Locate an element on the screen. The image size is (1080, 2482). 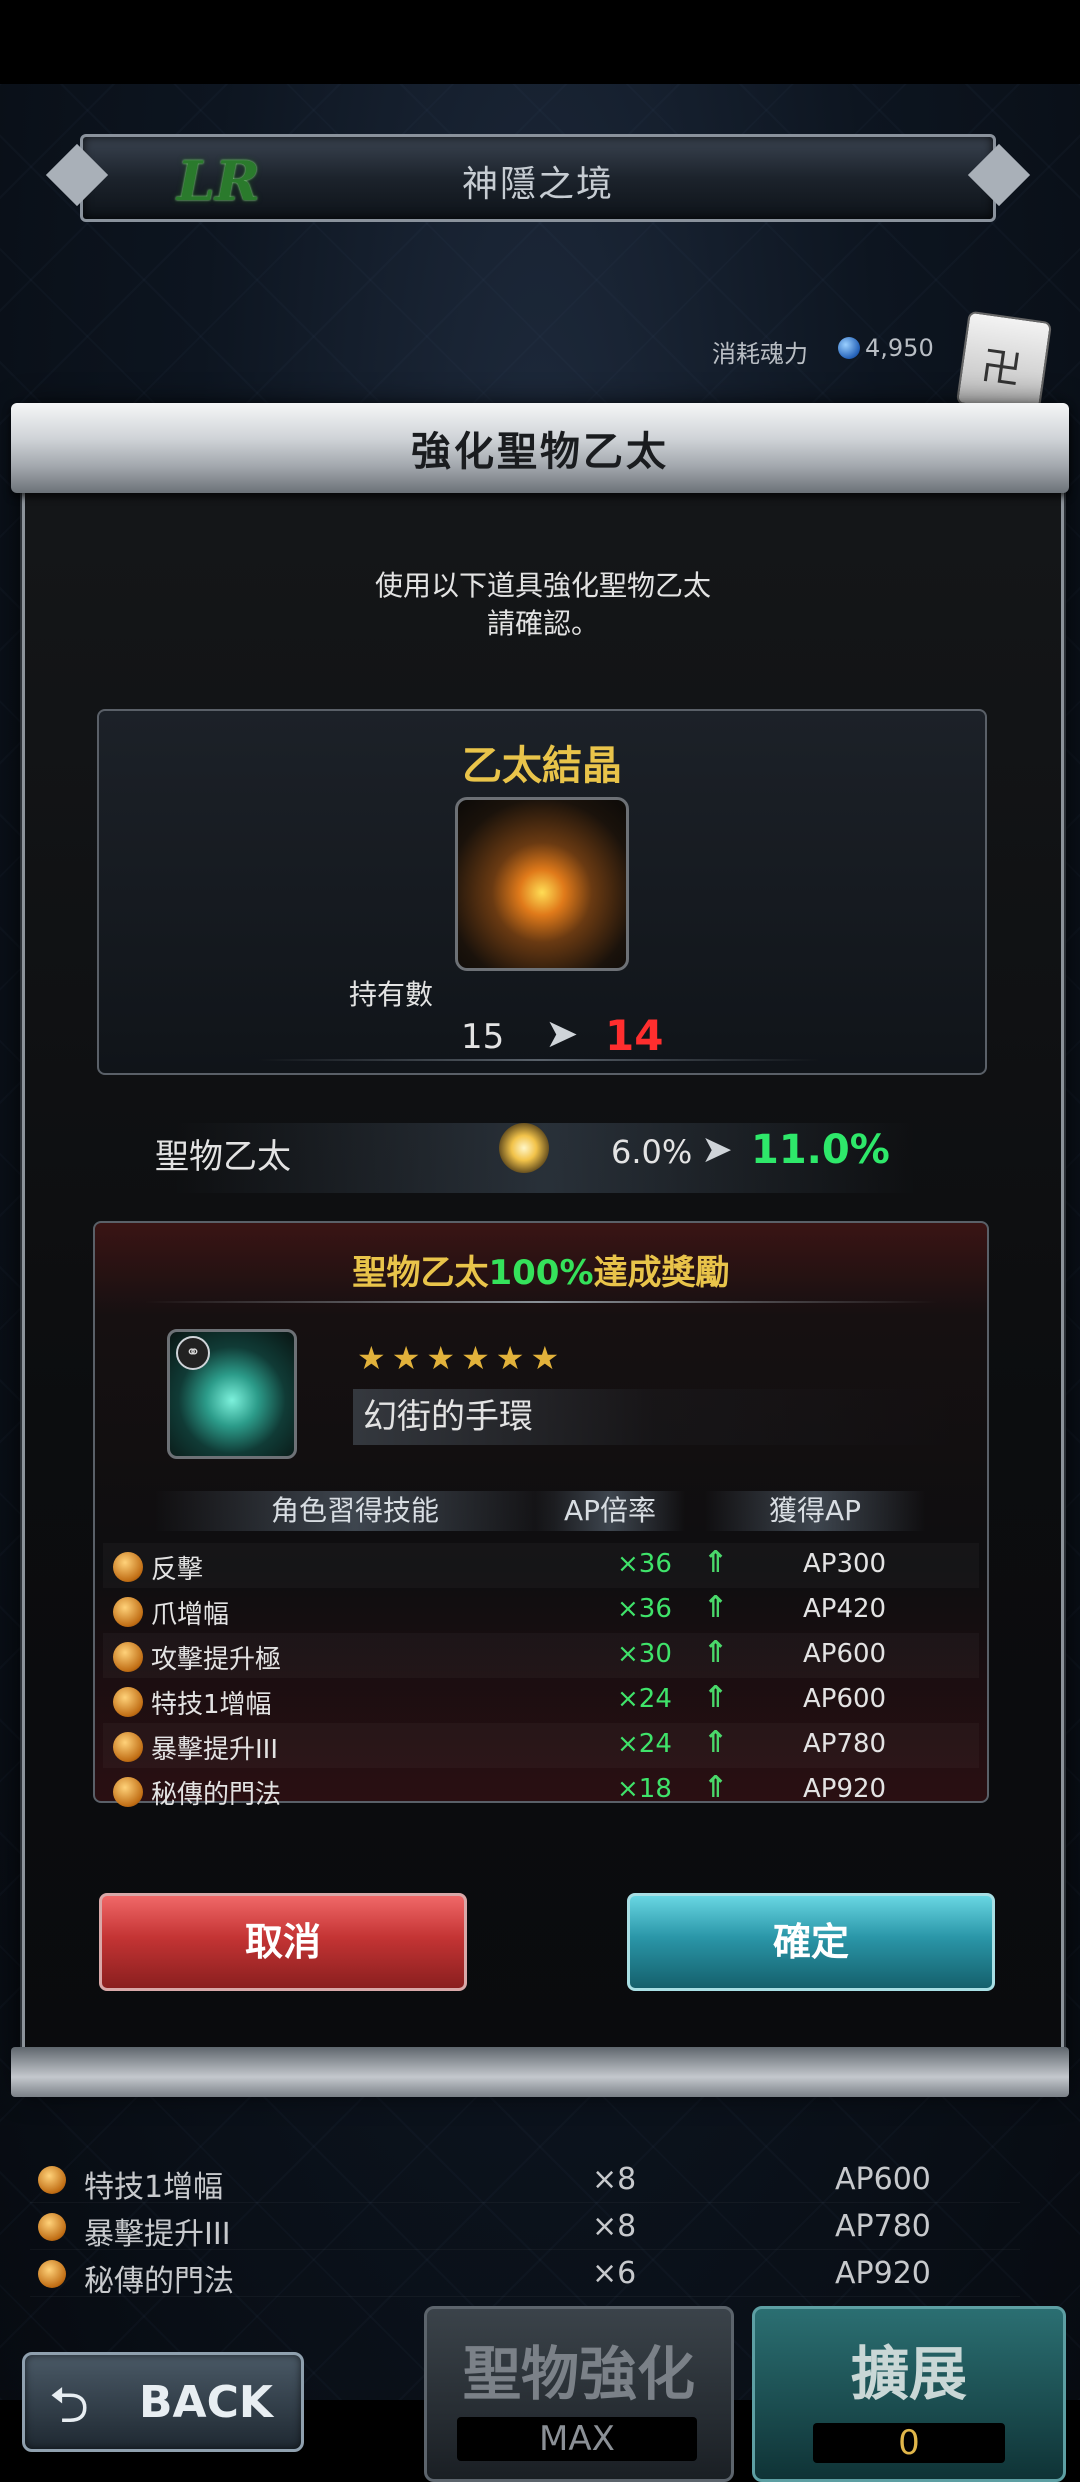
expand-label: 擴展 is located at coordinates (908, 2374).